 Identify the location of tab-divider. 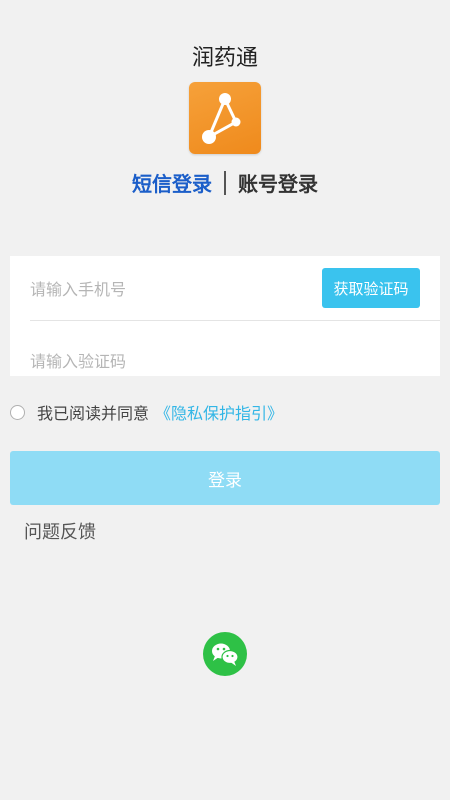
(225, 182).